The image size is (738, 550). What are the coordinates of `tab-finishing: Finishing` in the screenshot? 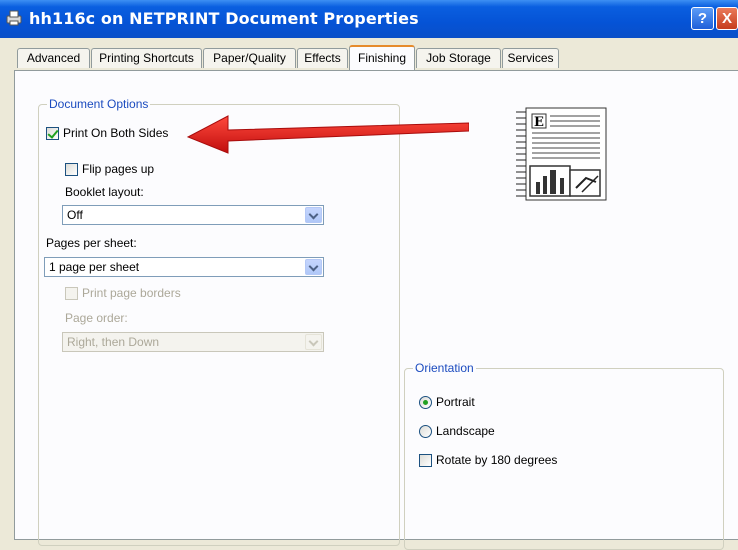 It's located at (382, 57).